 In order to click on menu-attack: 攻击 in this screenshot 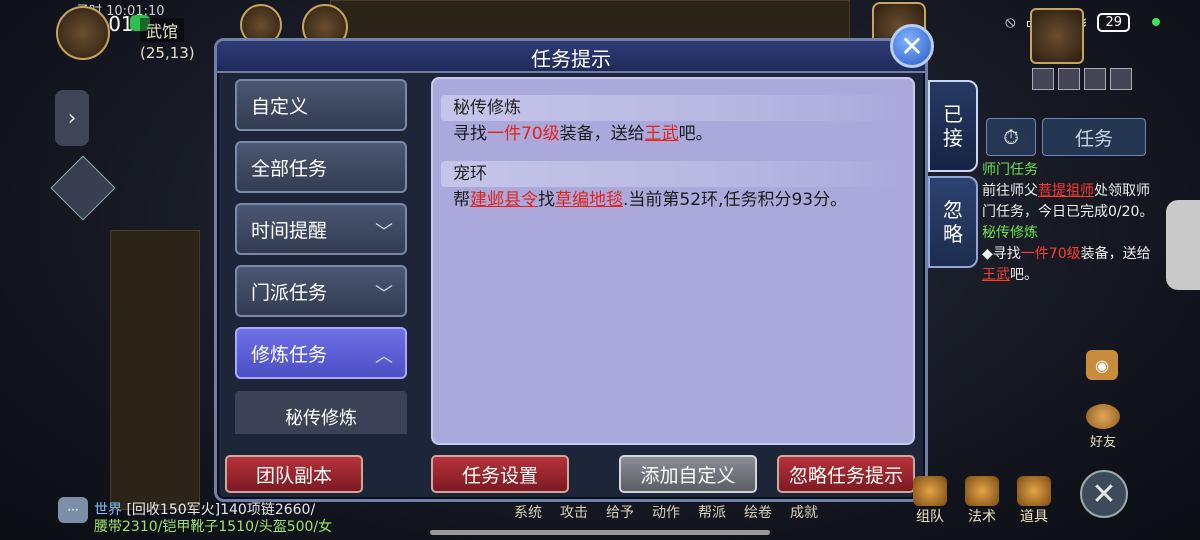, I will do `click(574, 512)`.